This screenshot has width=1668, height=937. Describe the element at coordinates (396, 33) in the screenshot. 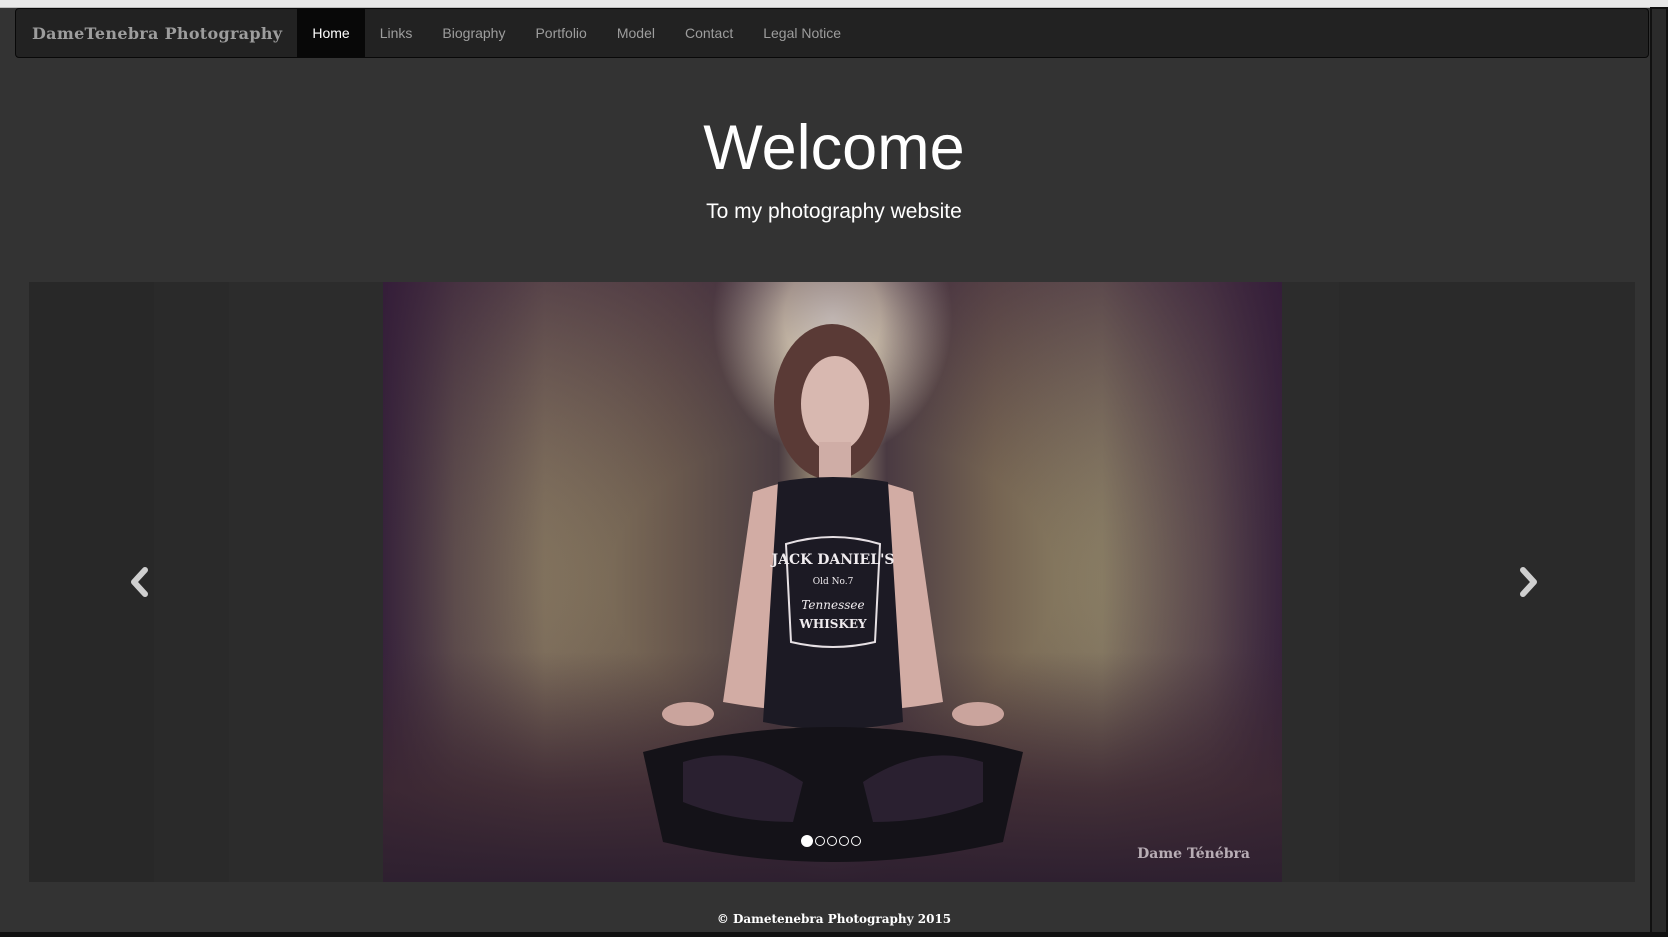

I see `nav-item-links: Links` at that location.